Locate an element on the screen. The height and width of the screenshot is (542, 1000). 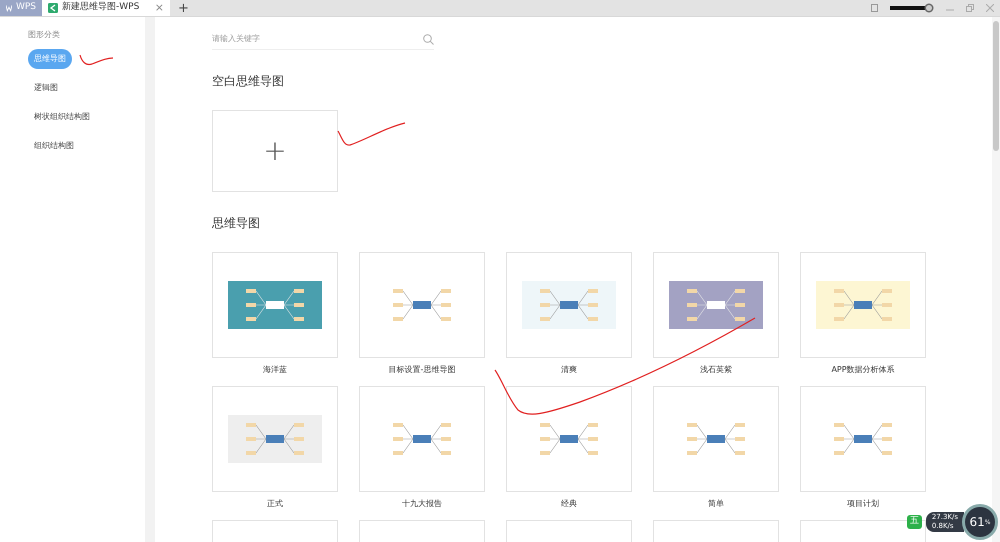
tab-label: 新建思维导图-WPS is located at coordinates (101, 7).